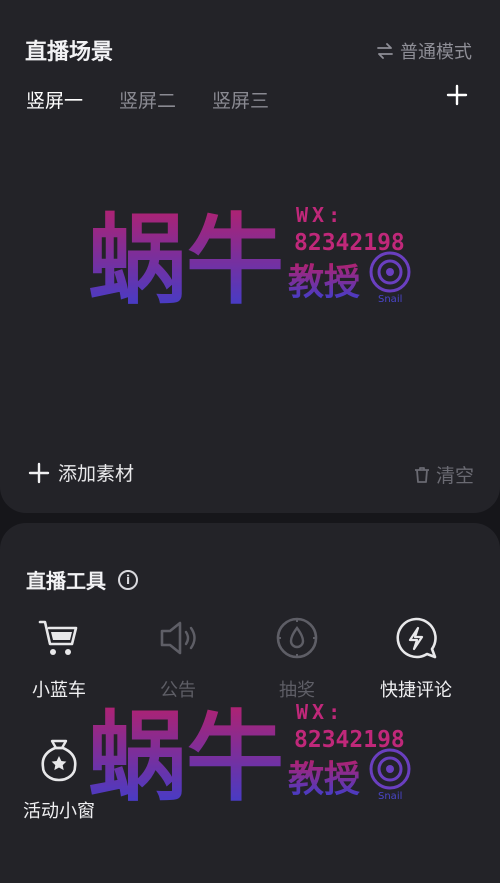  Describe the element at coordinates (178, 658) in the screenshot. I see `tool-announcement: 公告` at that location.